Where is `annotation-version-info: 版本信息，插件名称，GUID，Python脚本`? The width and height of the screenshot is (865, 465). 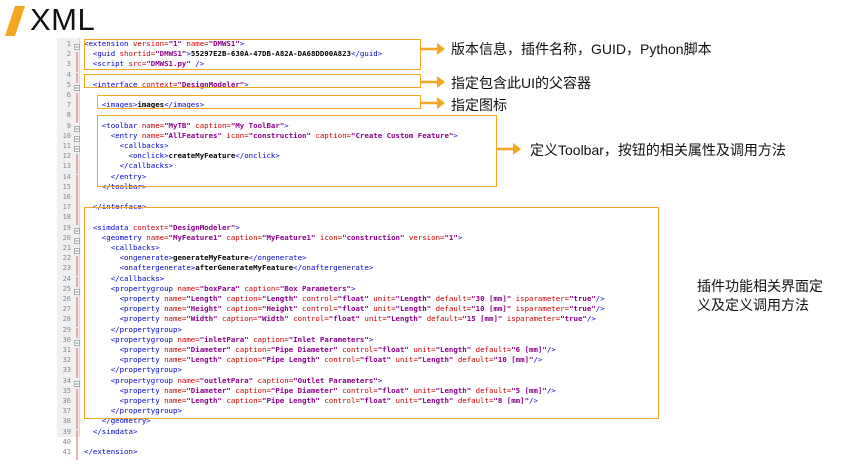
annotation-version-info: 版本信息，插件名称，GUID，Python脚本 is located at coordinates (581, 49).